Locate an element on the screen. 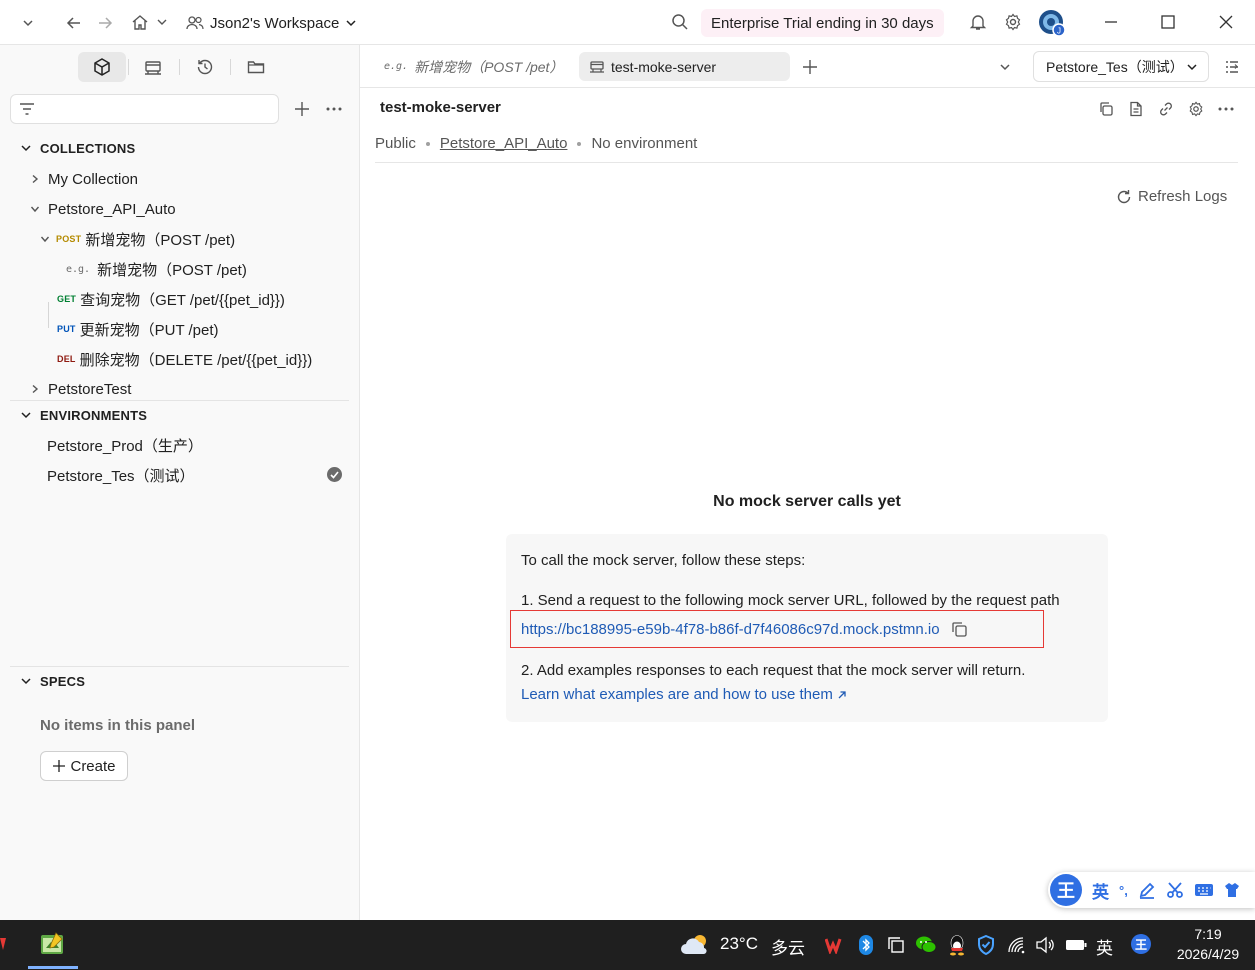 This screenshot has width=1255, height=970. tab-history is located at coordinates (205, 67).